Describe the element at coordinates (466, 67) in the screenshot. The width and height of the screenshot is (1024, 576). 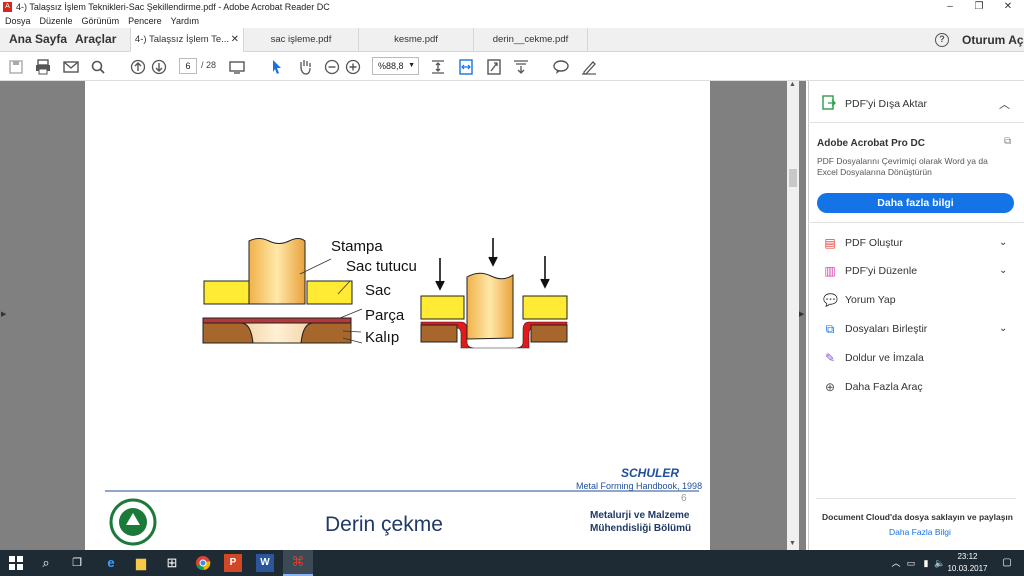
I see `fit-width-icon` at that location.